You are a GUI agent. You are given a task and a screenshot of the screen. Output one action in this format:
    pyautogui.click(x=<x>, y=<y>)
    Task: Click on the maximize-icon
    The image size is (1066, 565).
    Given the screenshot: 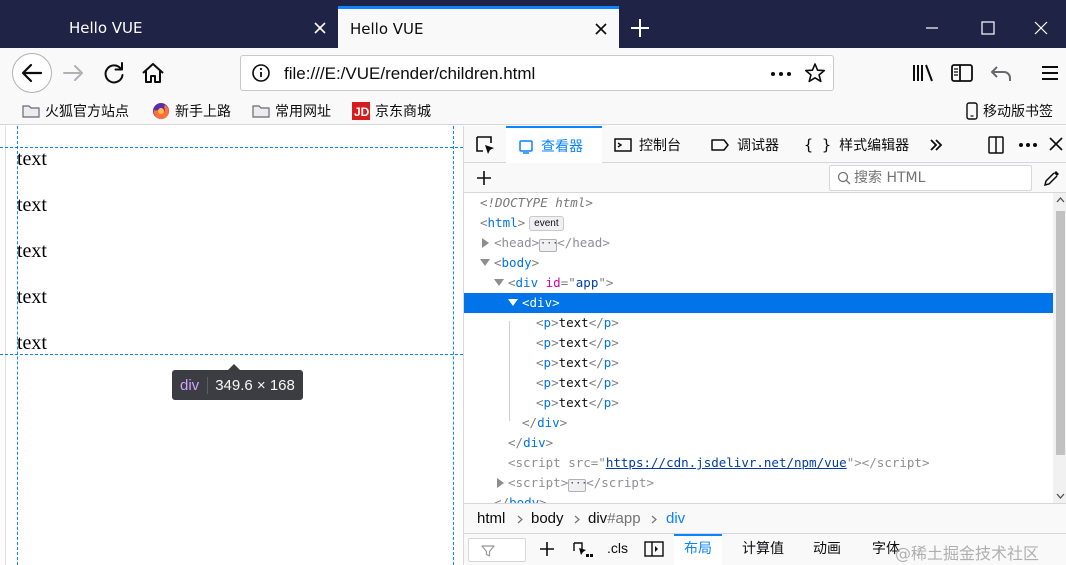 What is the action you would take?
    pyautogui.click(x=988, y=28)
    